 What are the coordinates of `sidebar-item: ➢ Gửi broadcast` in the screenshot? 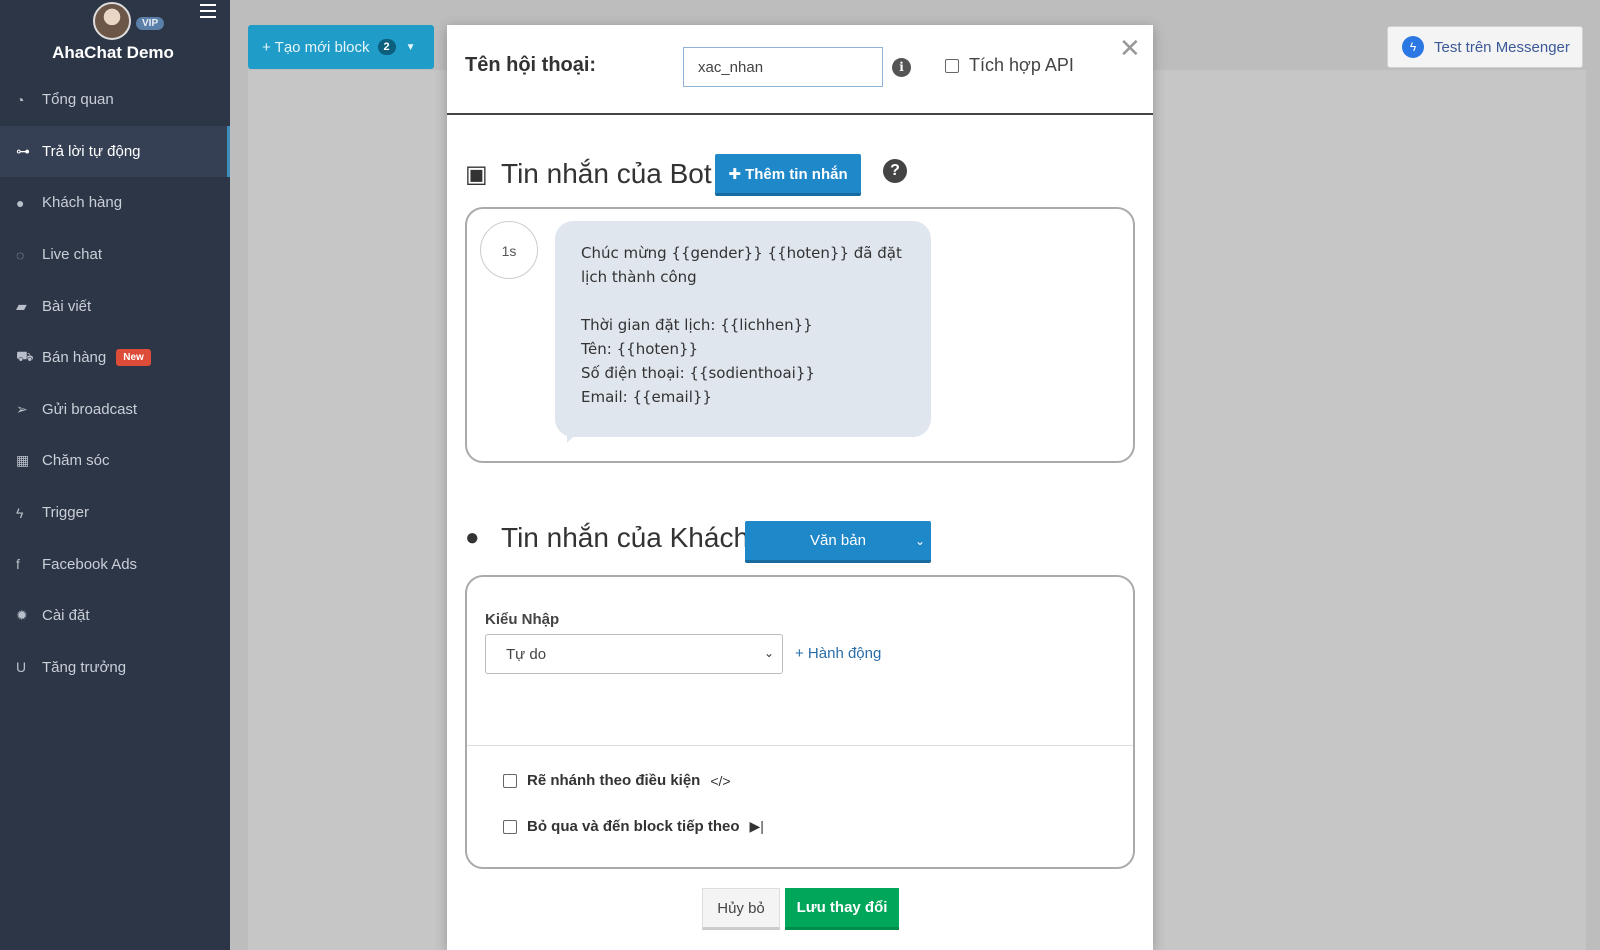 It's located at (115, 410).